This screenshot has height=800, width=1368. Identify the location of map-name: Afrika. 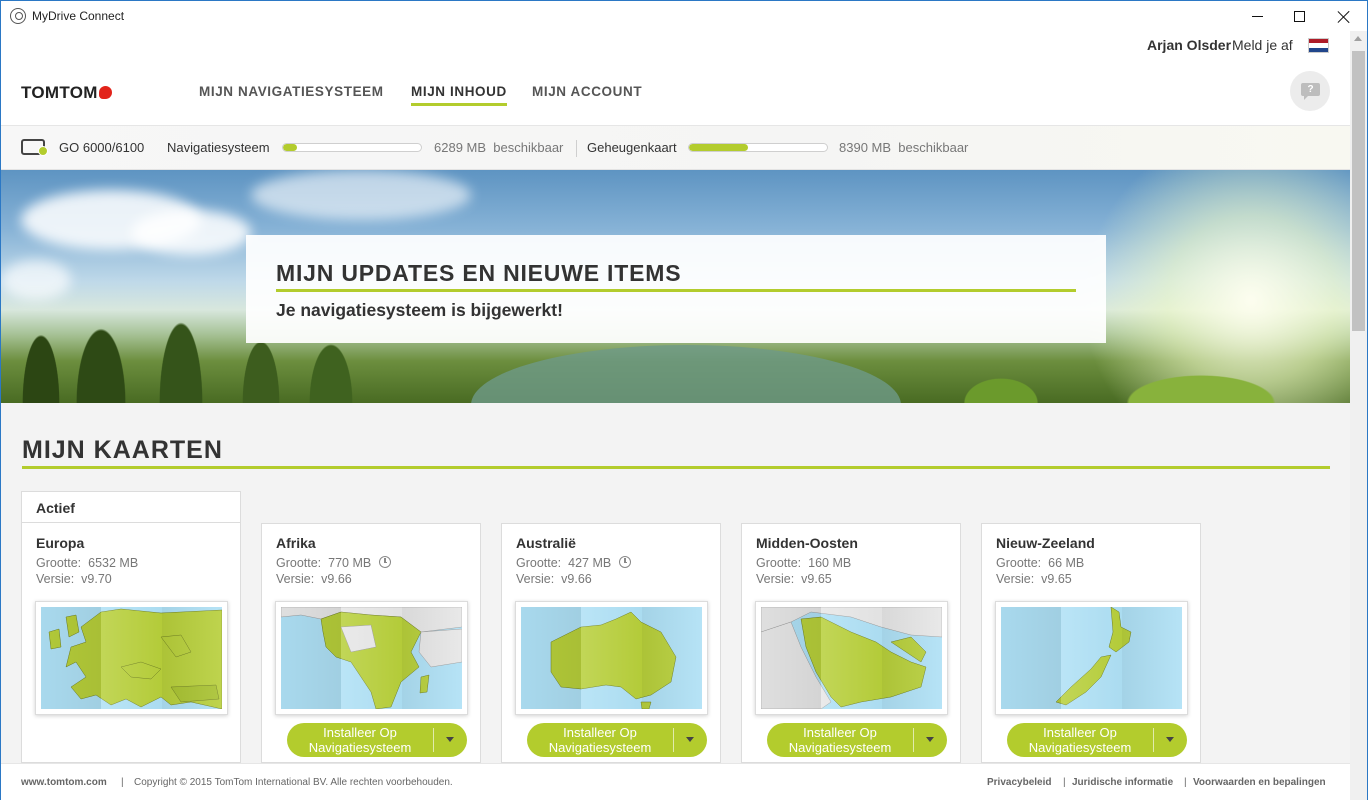
(296, 543).